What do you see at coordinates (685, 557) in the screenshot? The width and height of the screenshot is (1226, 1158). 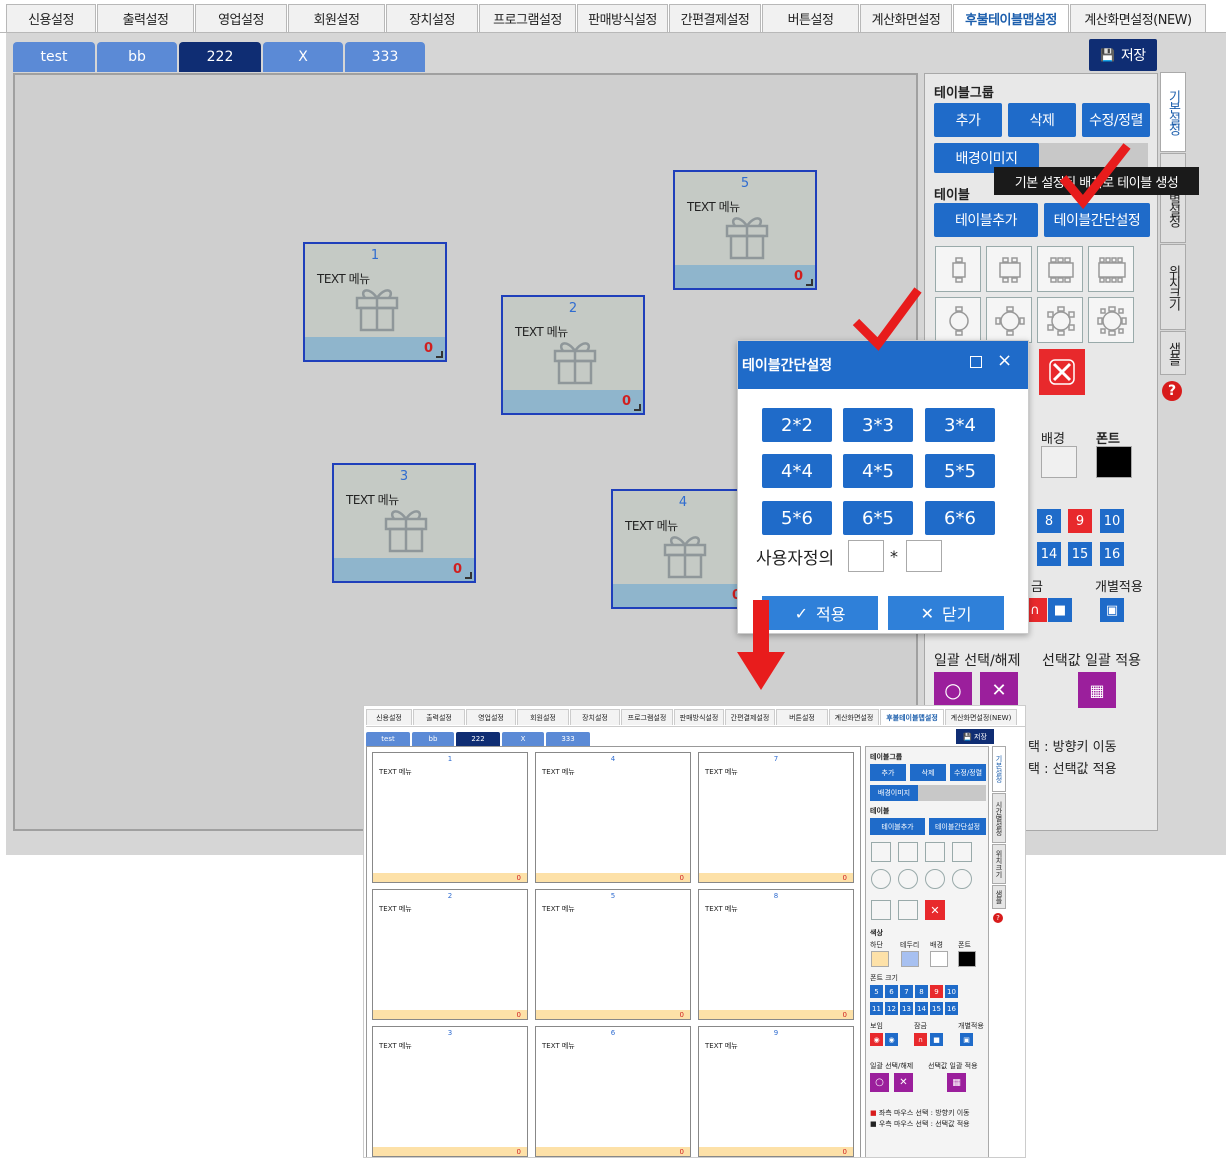 I see `gift-icon` at bounding box center [685, 557].